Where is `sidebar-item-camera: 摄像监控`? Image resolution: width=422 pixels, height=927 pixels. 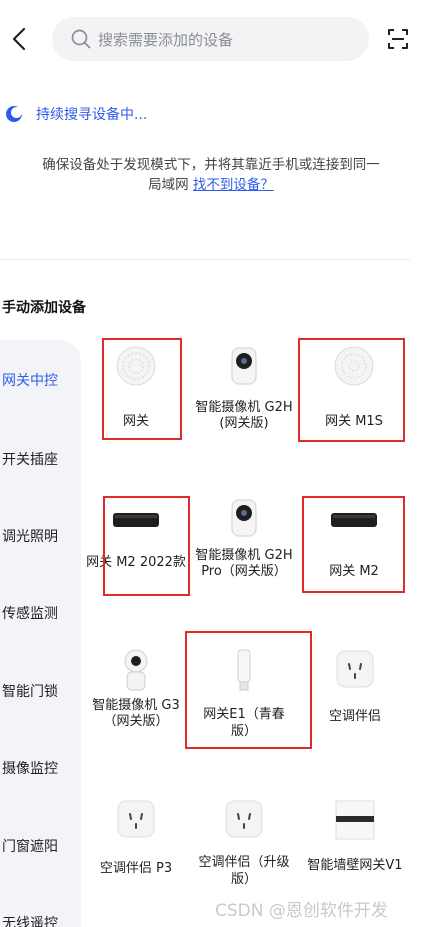 sidebar-item-camera: 摄像监控 is located at coordinates (30, 768).